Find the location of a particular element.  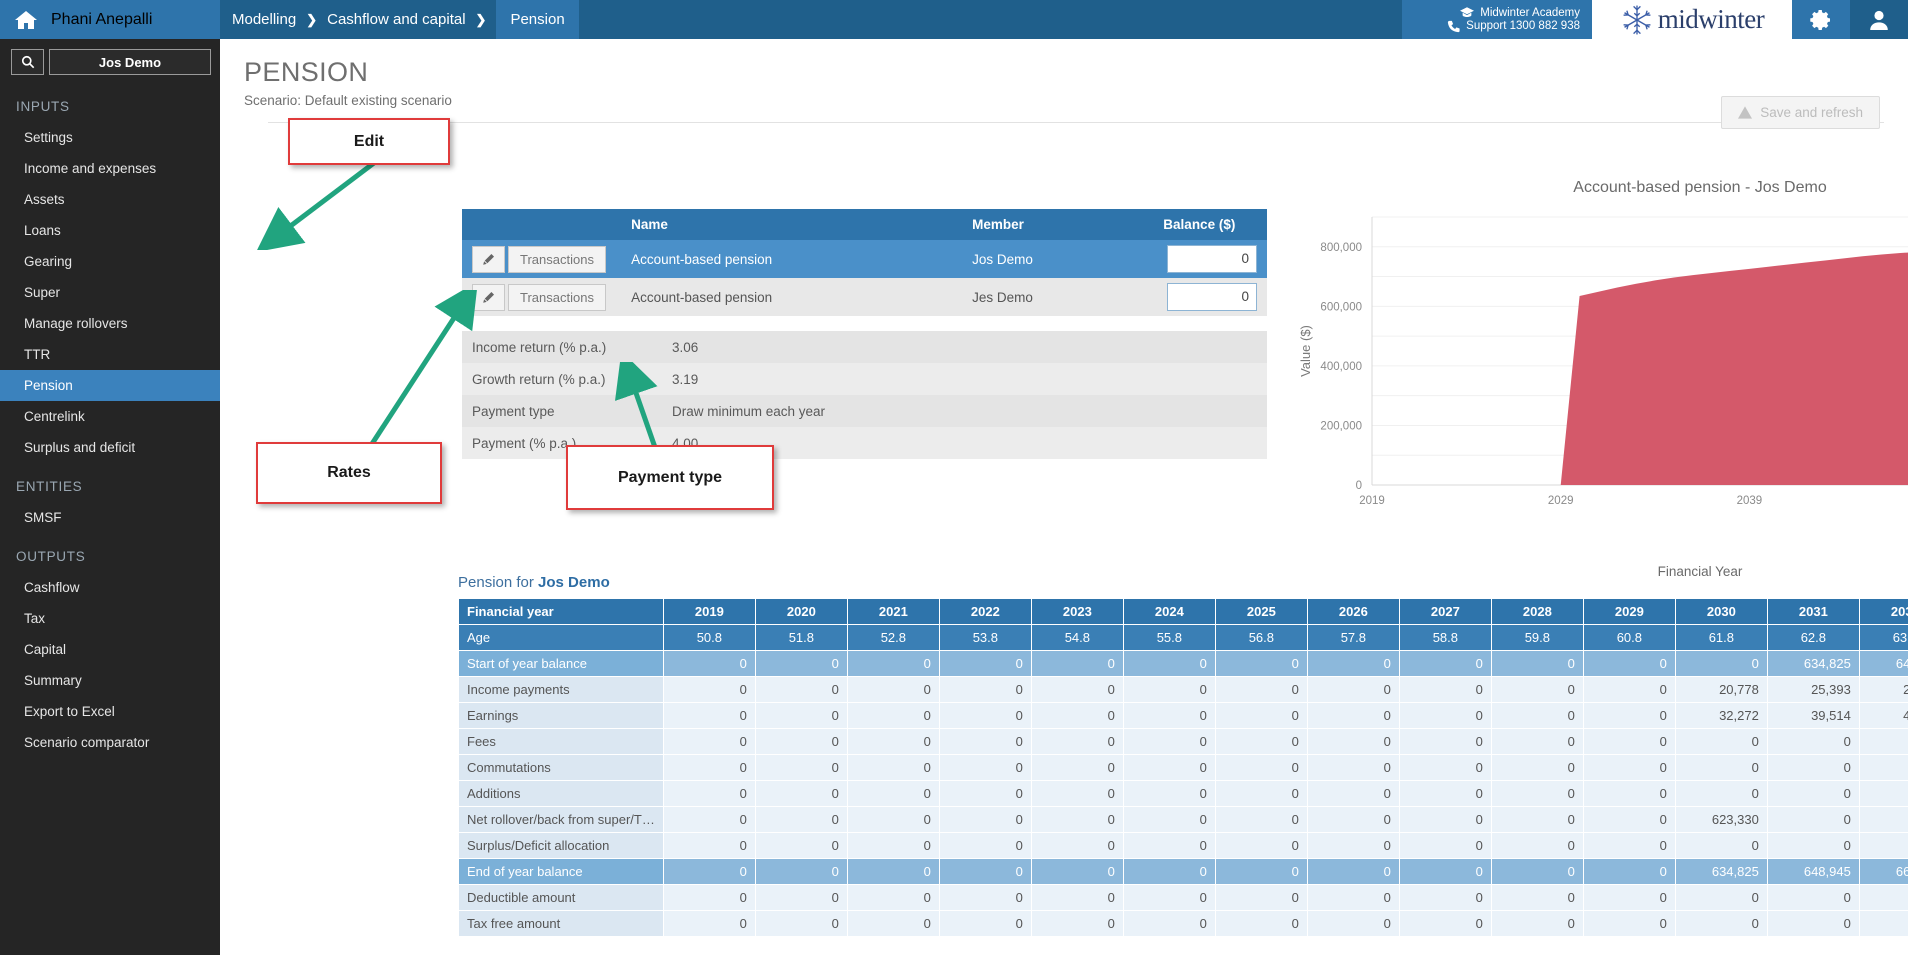

chart-x-tick-label: 2029 is located at coordinates (1561, 501).